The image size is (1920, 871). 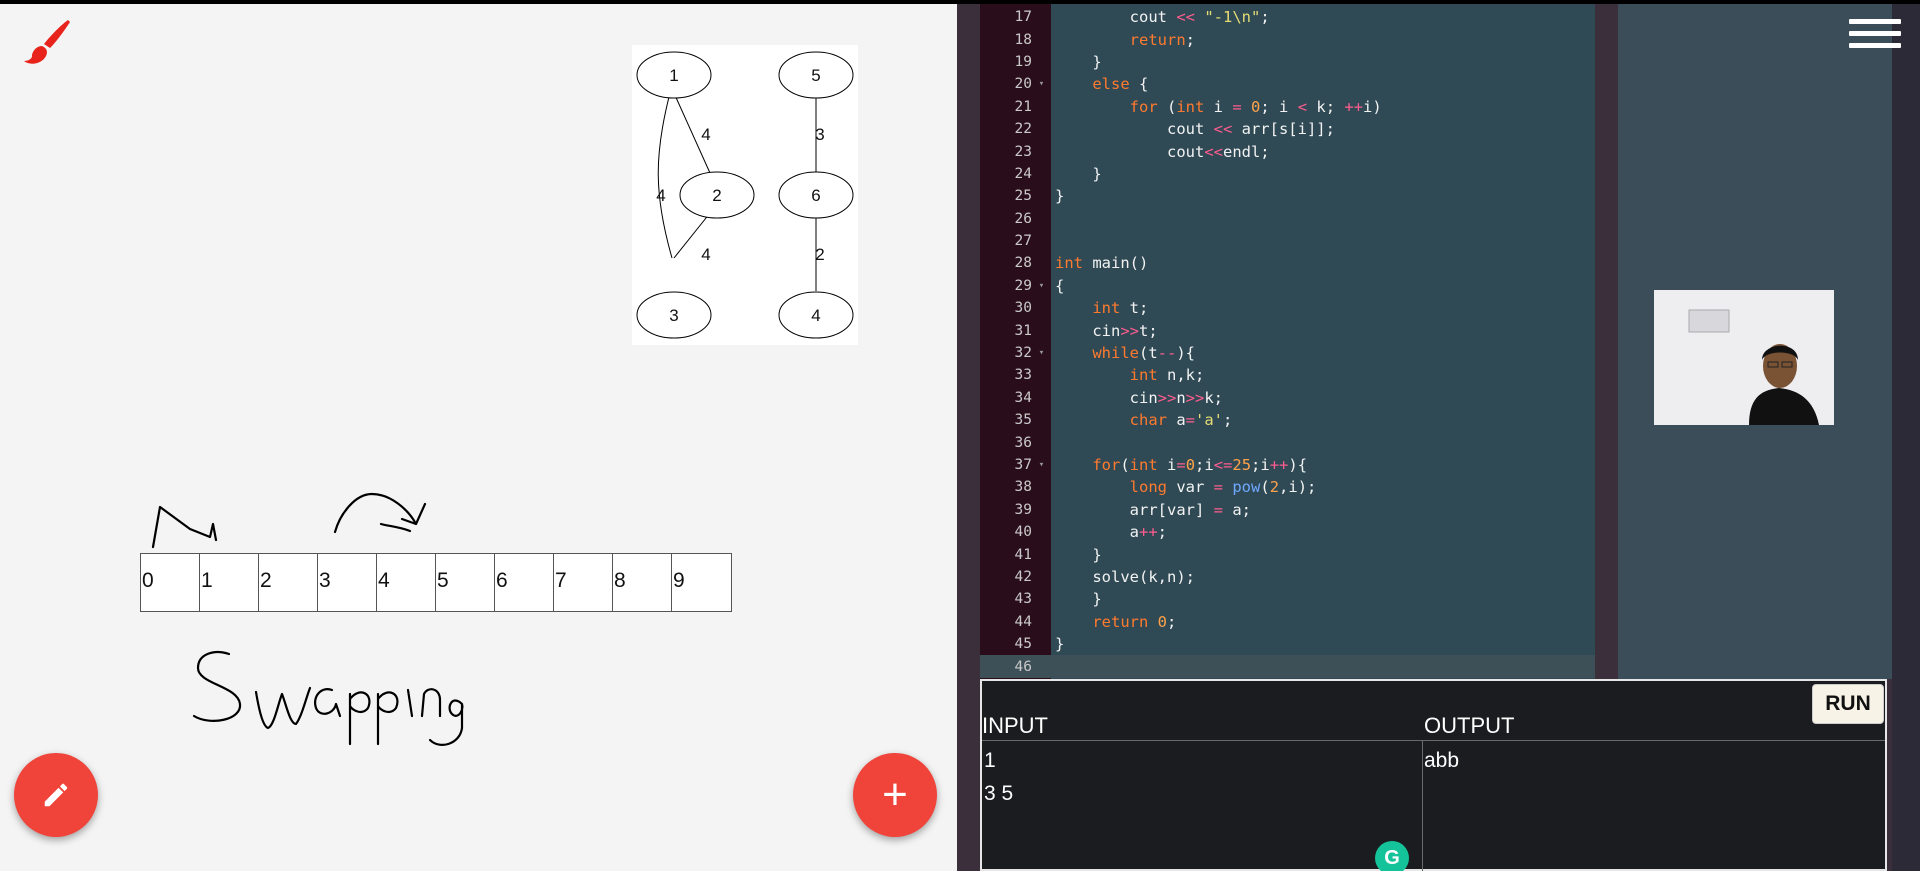 I want to click on code-line: 44 return 0;, so click(x=1287, y=622).